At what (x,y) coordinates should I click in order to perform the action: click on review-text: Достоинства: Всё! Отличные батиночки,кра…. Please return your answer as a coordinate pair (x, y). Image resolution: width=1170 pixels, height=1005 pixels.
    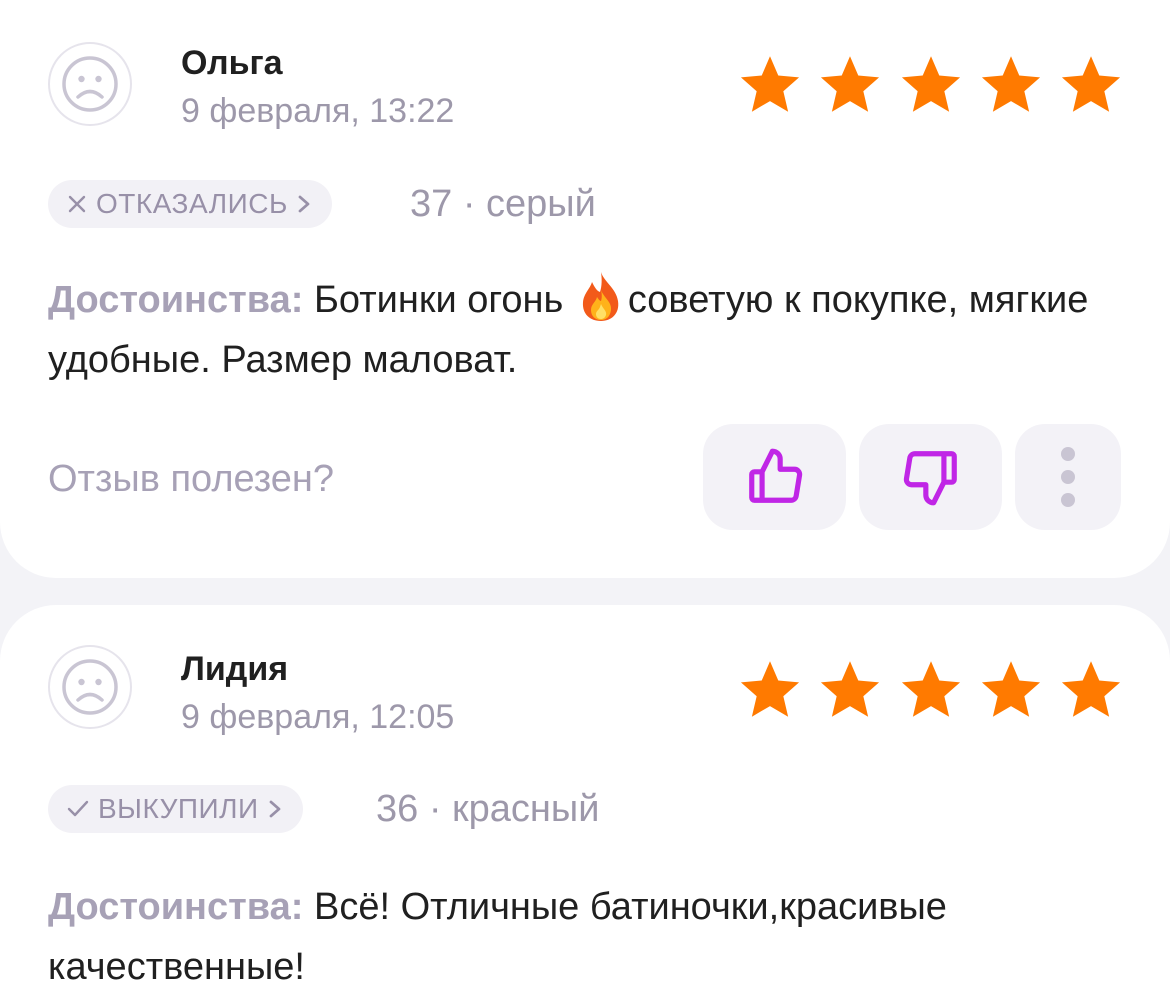
    Looking at the image, I should click on (593, 937).